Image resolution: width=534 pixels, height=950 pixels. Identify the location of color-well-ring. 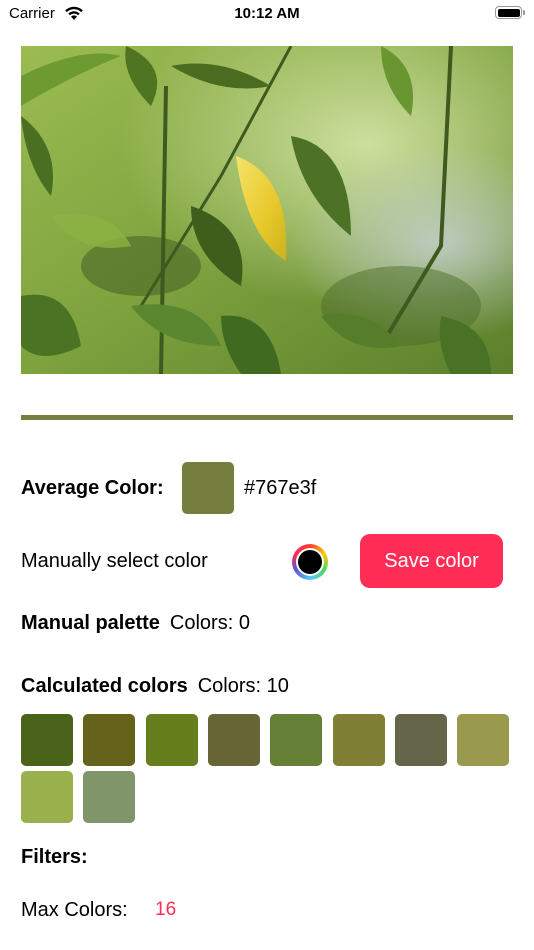
(310, 562).